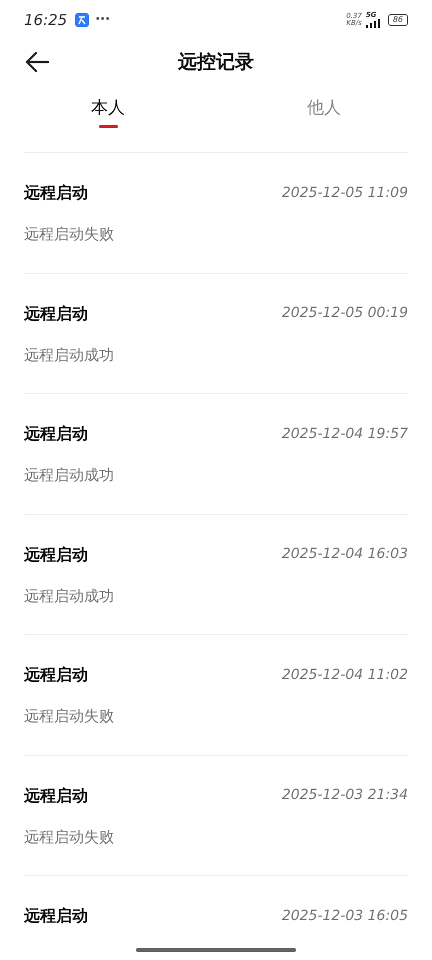  I want to click on record-time: 2025-12-03 16:05, so click(345, 916).